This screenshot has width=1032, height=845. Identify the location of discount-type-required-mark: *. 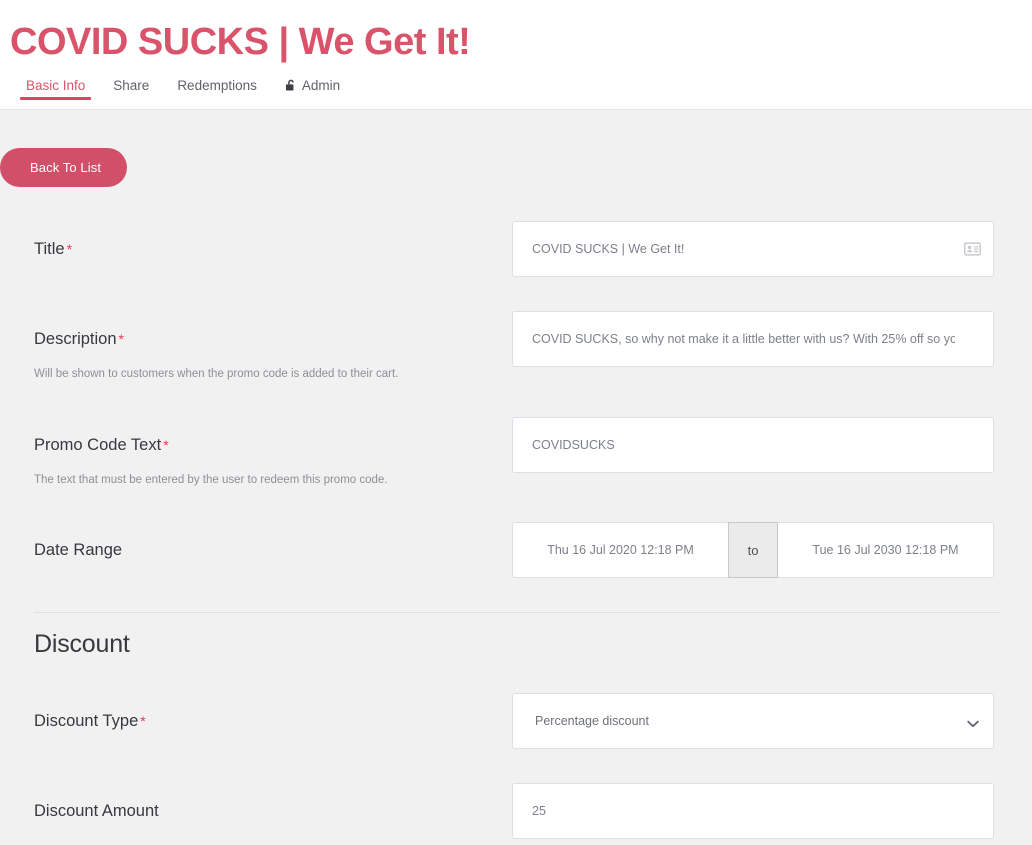
(143, 721).